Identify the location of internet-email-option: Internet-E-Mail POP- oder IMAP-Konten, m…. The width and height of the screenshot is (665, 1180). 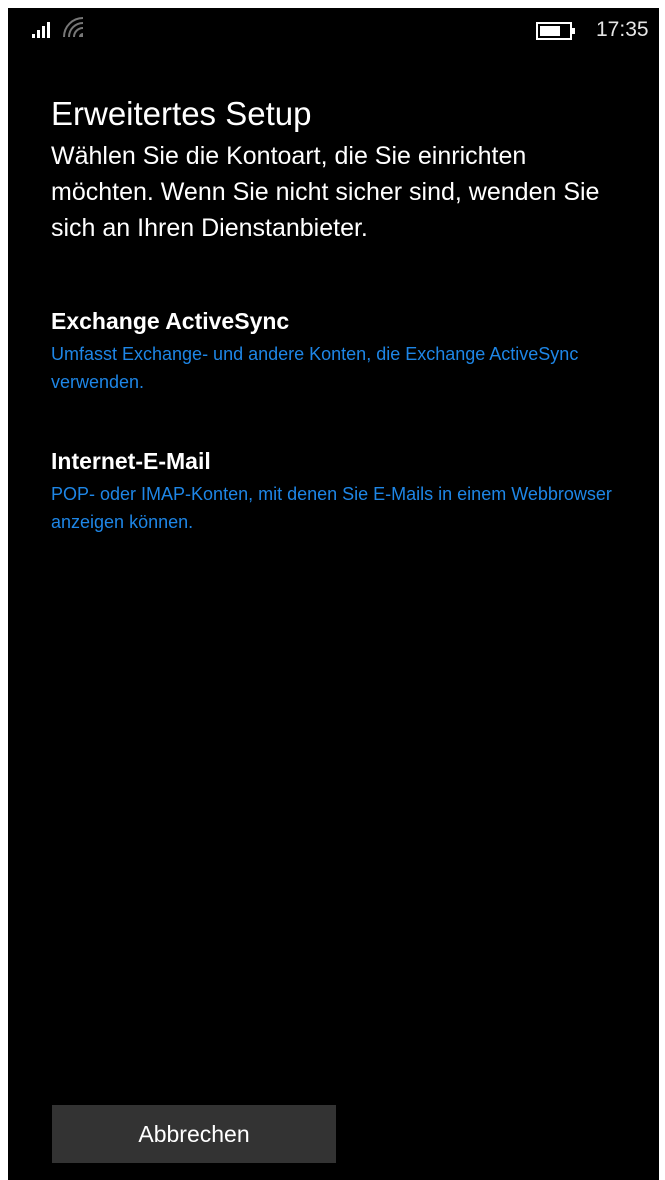
(341, 491).